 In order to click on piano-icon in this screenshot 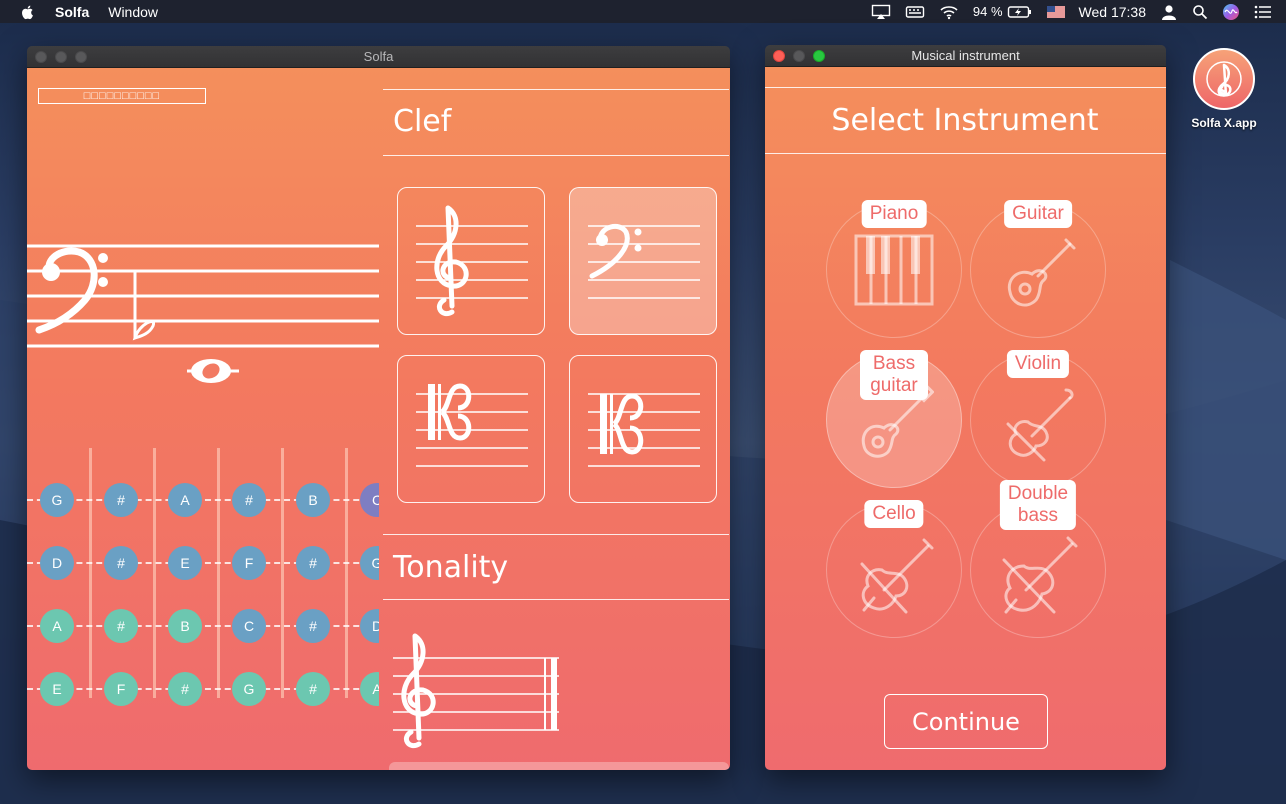, I will do `click(894, 272)`.